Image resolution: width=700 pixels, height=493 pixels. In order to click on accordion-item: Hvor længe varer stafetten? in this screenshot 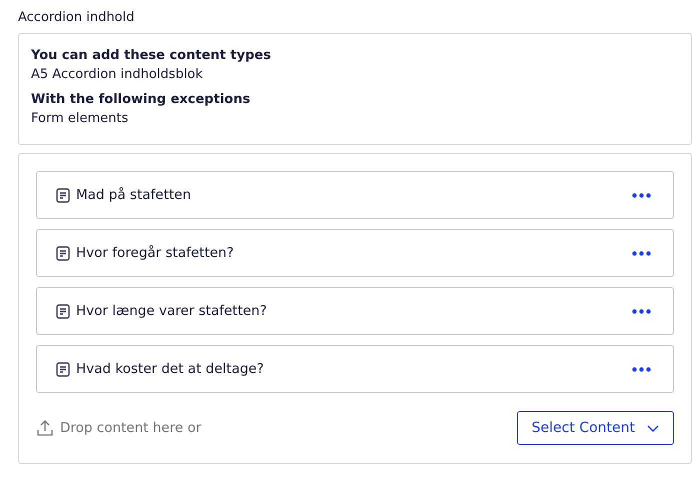, I will do `click(355, 311)`.